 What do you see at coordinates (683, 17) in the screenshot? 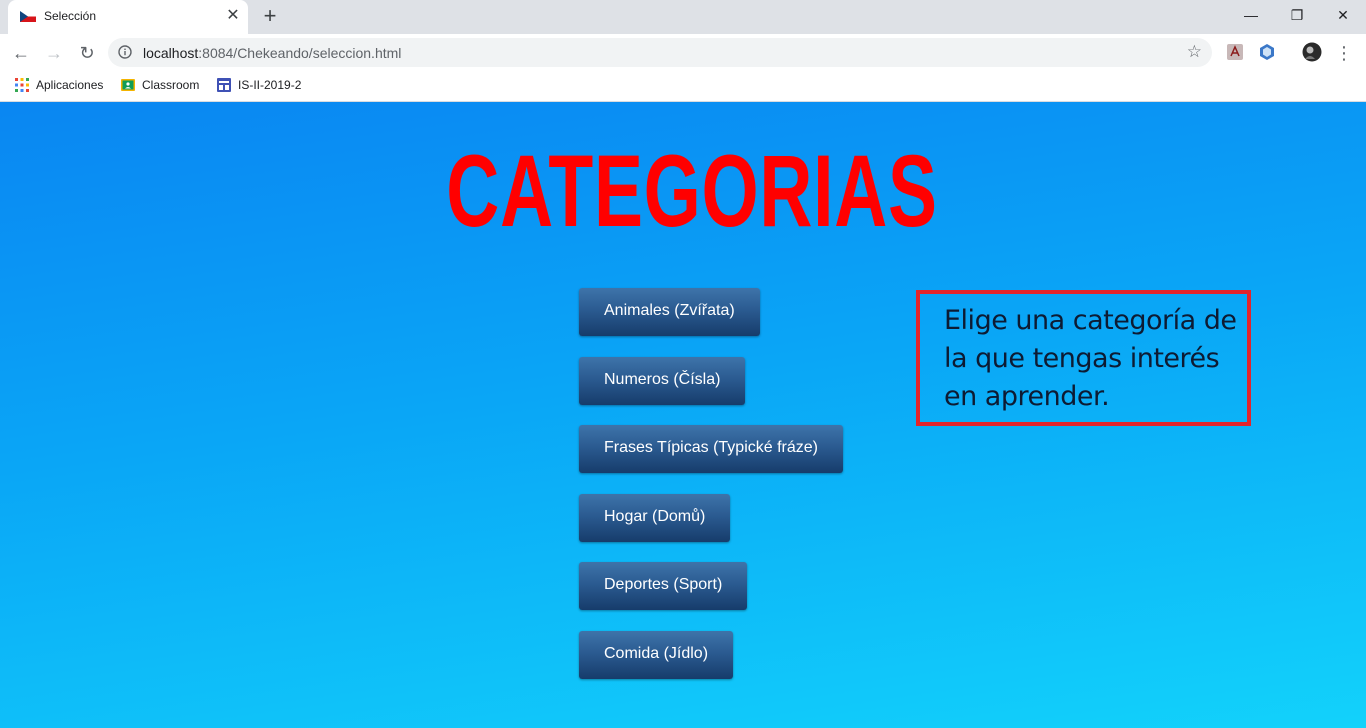
I see `tab-strip: Selección ✕ + — ❐ ✕` at bounding box center [683, 17].